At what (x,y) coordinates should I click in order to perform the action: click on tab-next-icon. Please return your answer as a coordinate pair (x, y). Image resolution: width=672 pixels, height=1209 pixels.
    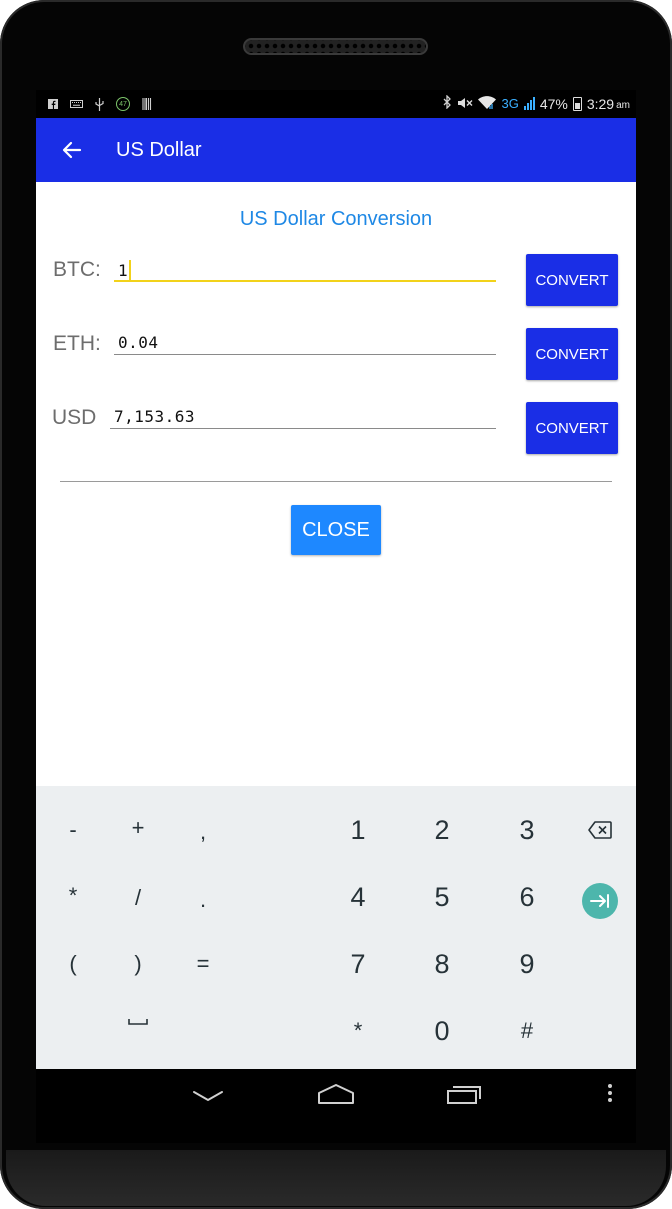
    Looking at the image, I should click on (599, 901).